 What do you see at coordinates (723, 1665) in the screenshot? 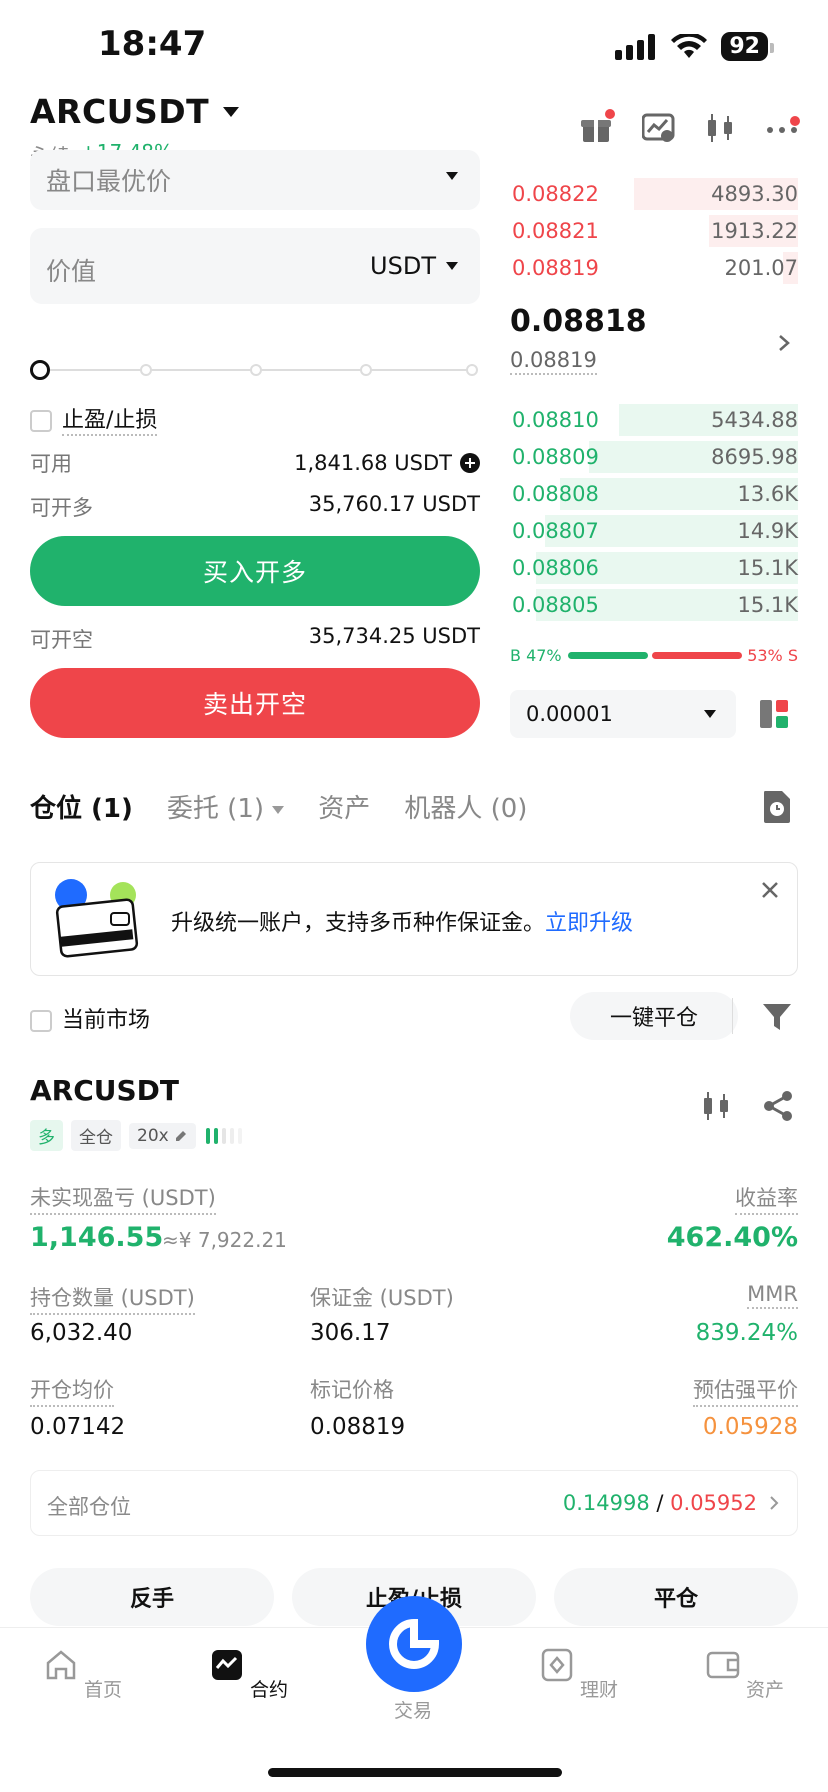
I see `wallet-icon` at bounding box center [723, 1665].